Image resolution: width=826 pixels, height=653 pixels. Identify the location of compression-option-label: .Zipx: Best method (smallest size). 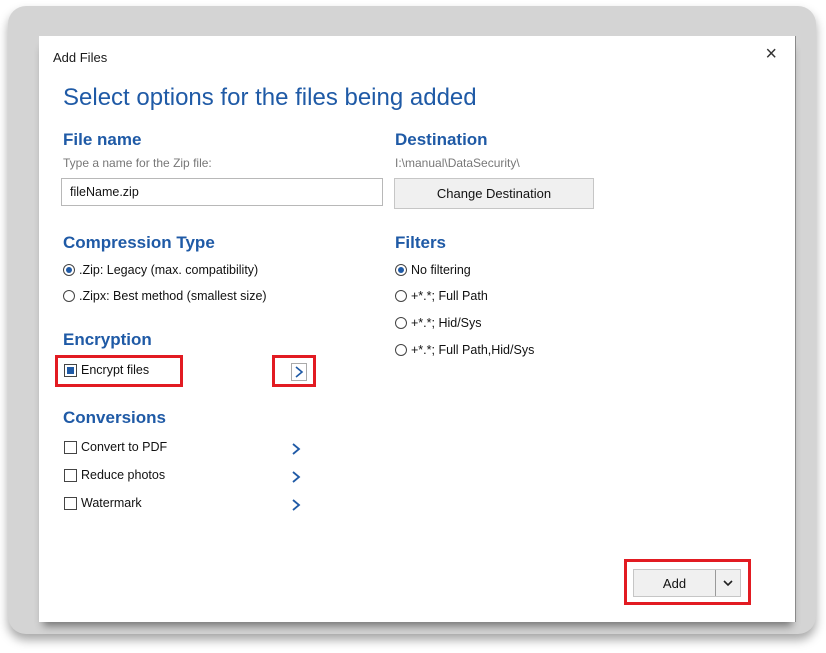
(173, 296).